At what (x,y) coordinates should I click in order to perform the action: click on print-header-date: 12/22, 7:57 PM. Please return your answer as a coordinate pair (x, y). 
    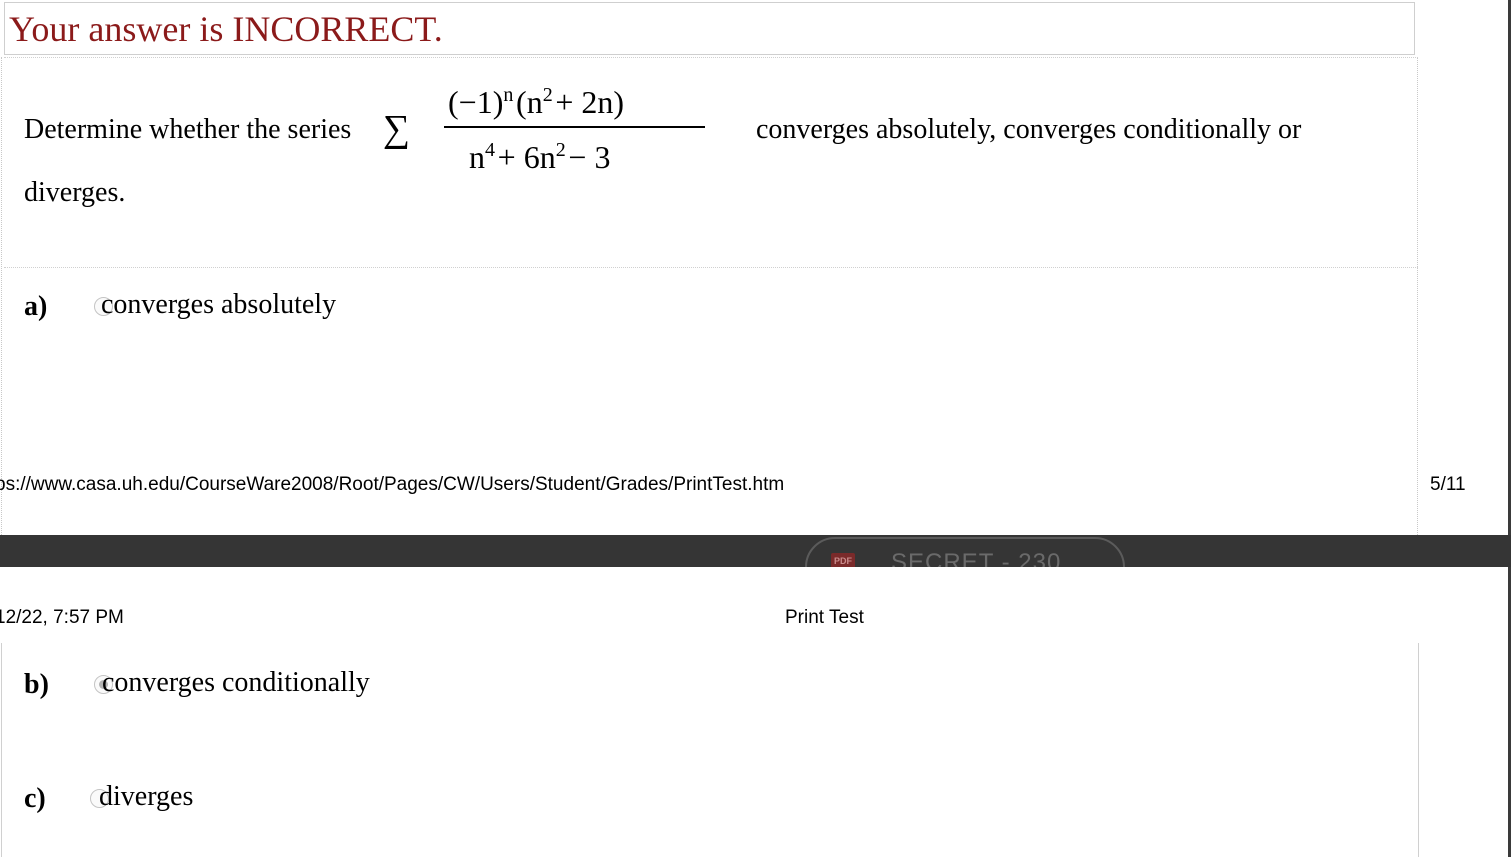
    Looking at the image, I should click on (62, 617).